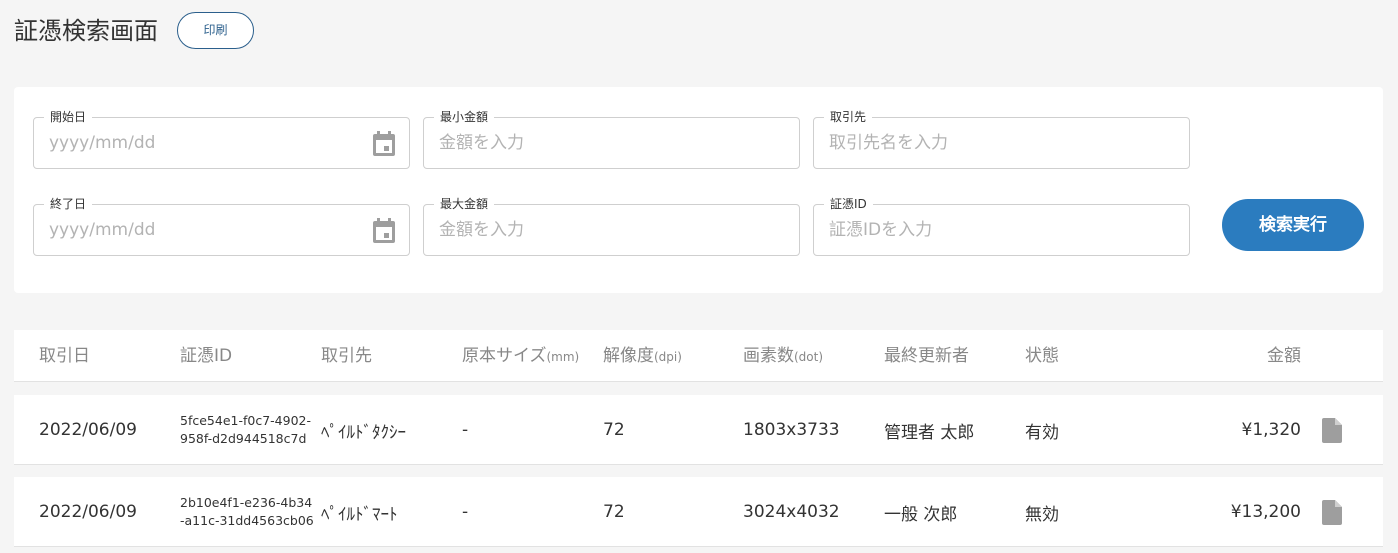  What do you see at coordinates (1042, 432) in the screenshot?
I see `row-status: 有効` at bounding box center [1042, 432].